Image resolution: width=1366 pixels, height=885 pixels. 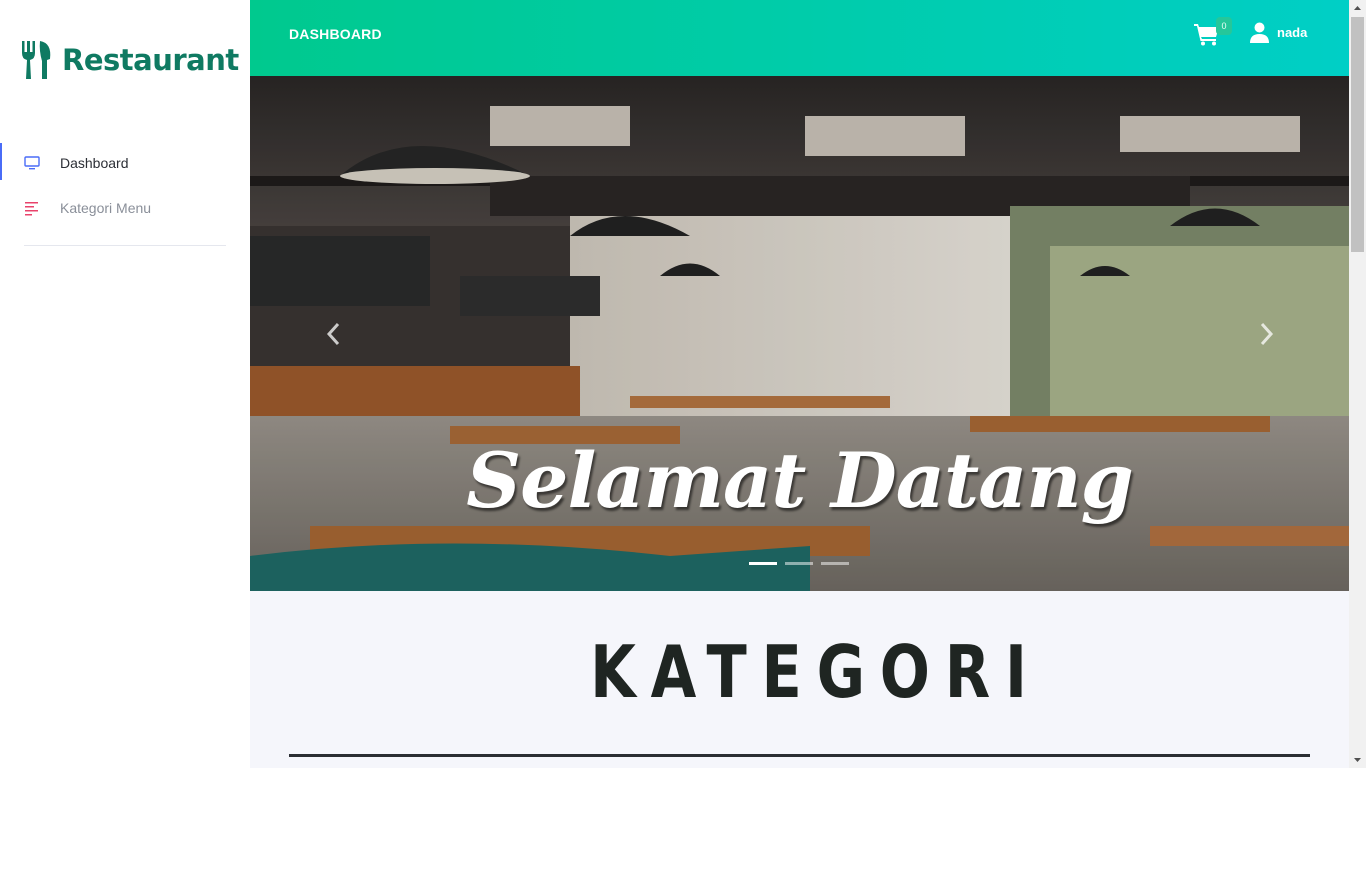 What do you see at coordinates (799, 755) in the screenshot?
I see `section-divider` at bounding box center [799, 755].